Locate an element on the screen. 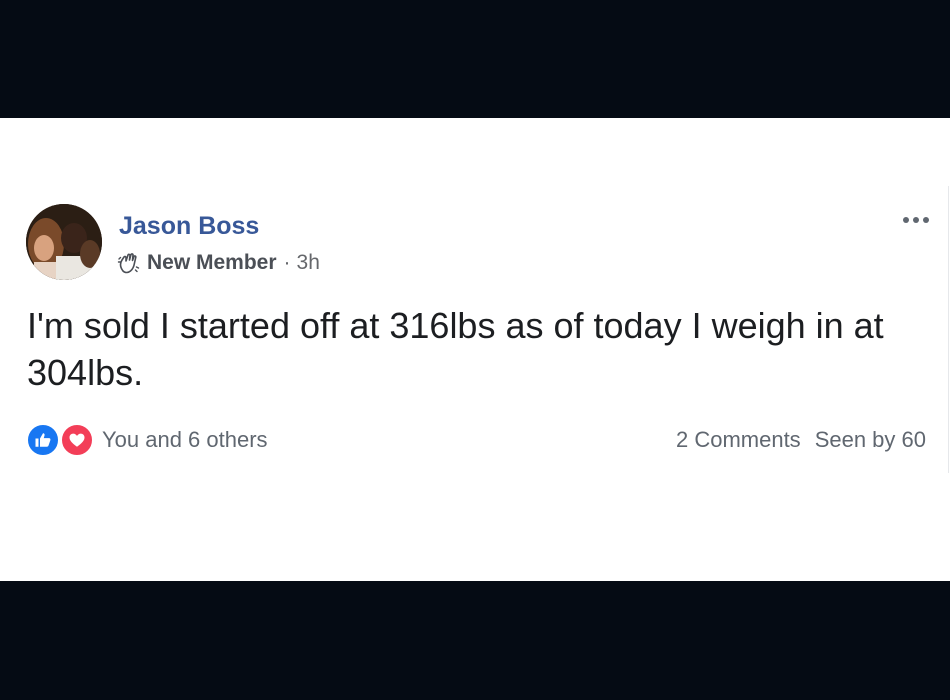 Image resolution: width=950 pixels, height=700 pixels. author-name: Jason Boss is located at coordinates (189, 226).